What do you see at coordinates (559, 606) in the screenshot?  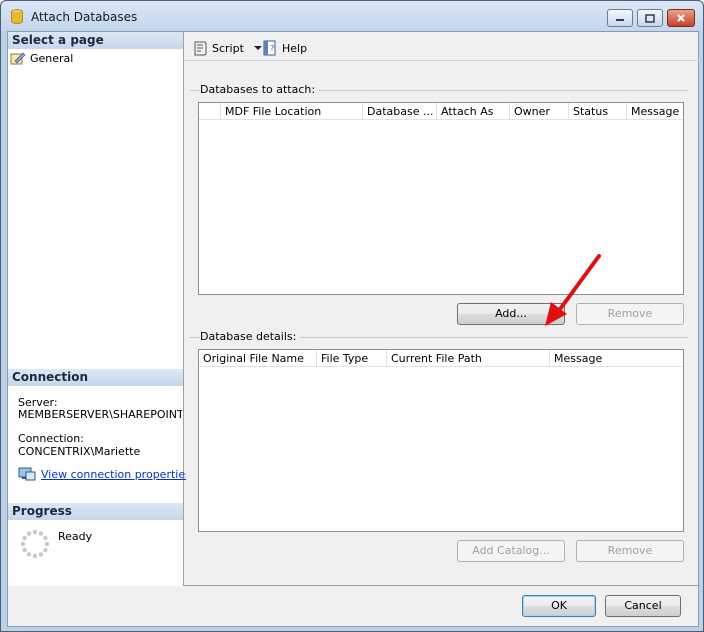 I see `ok-button: OK` at bounding box center [559, 606].